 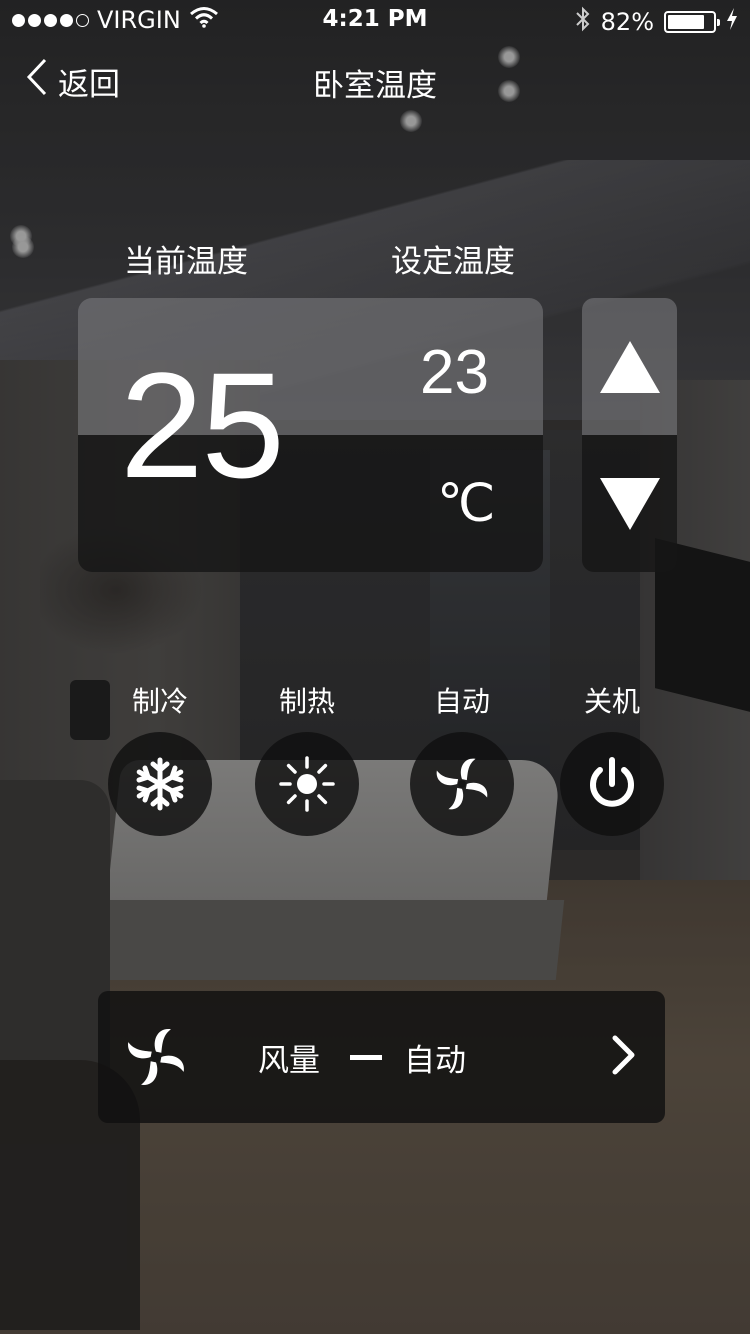 I want to click on heat-button, so click(x=307, y=784).